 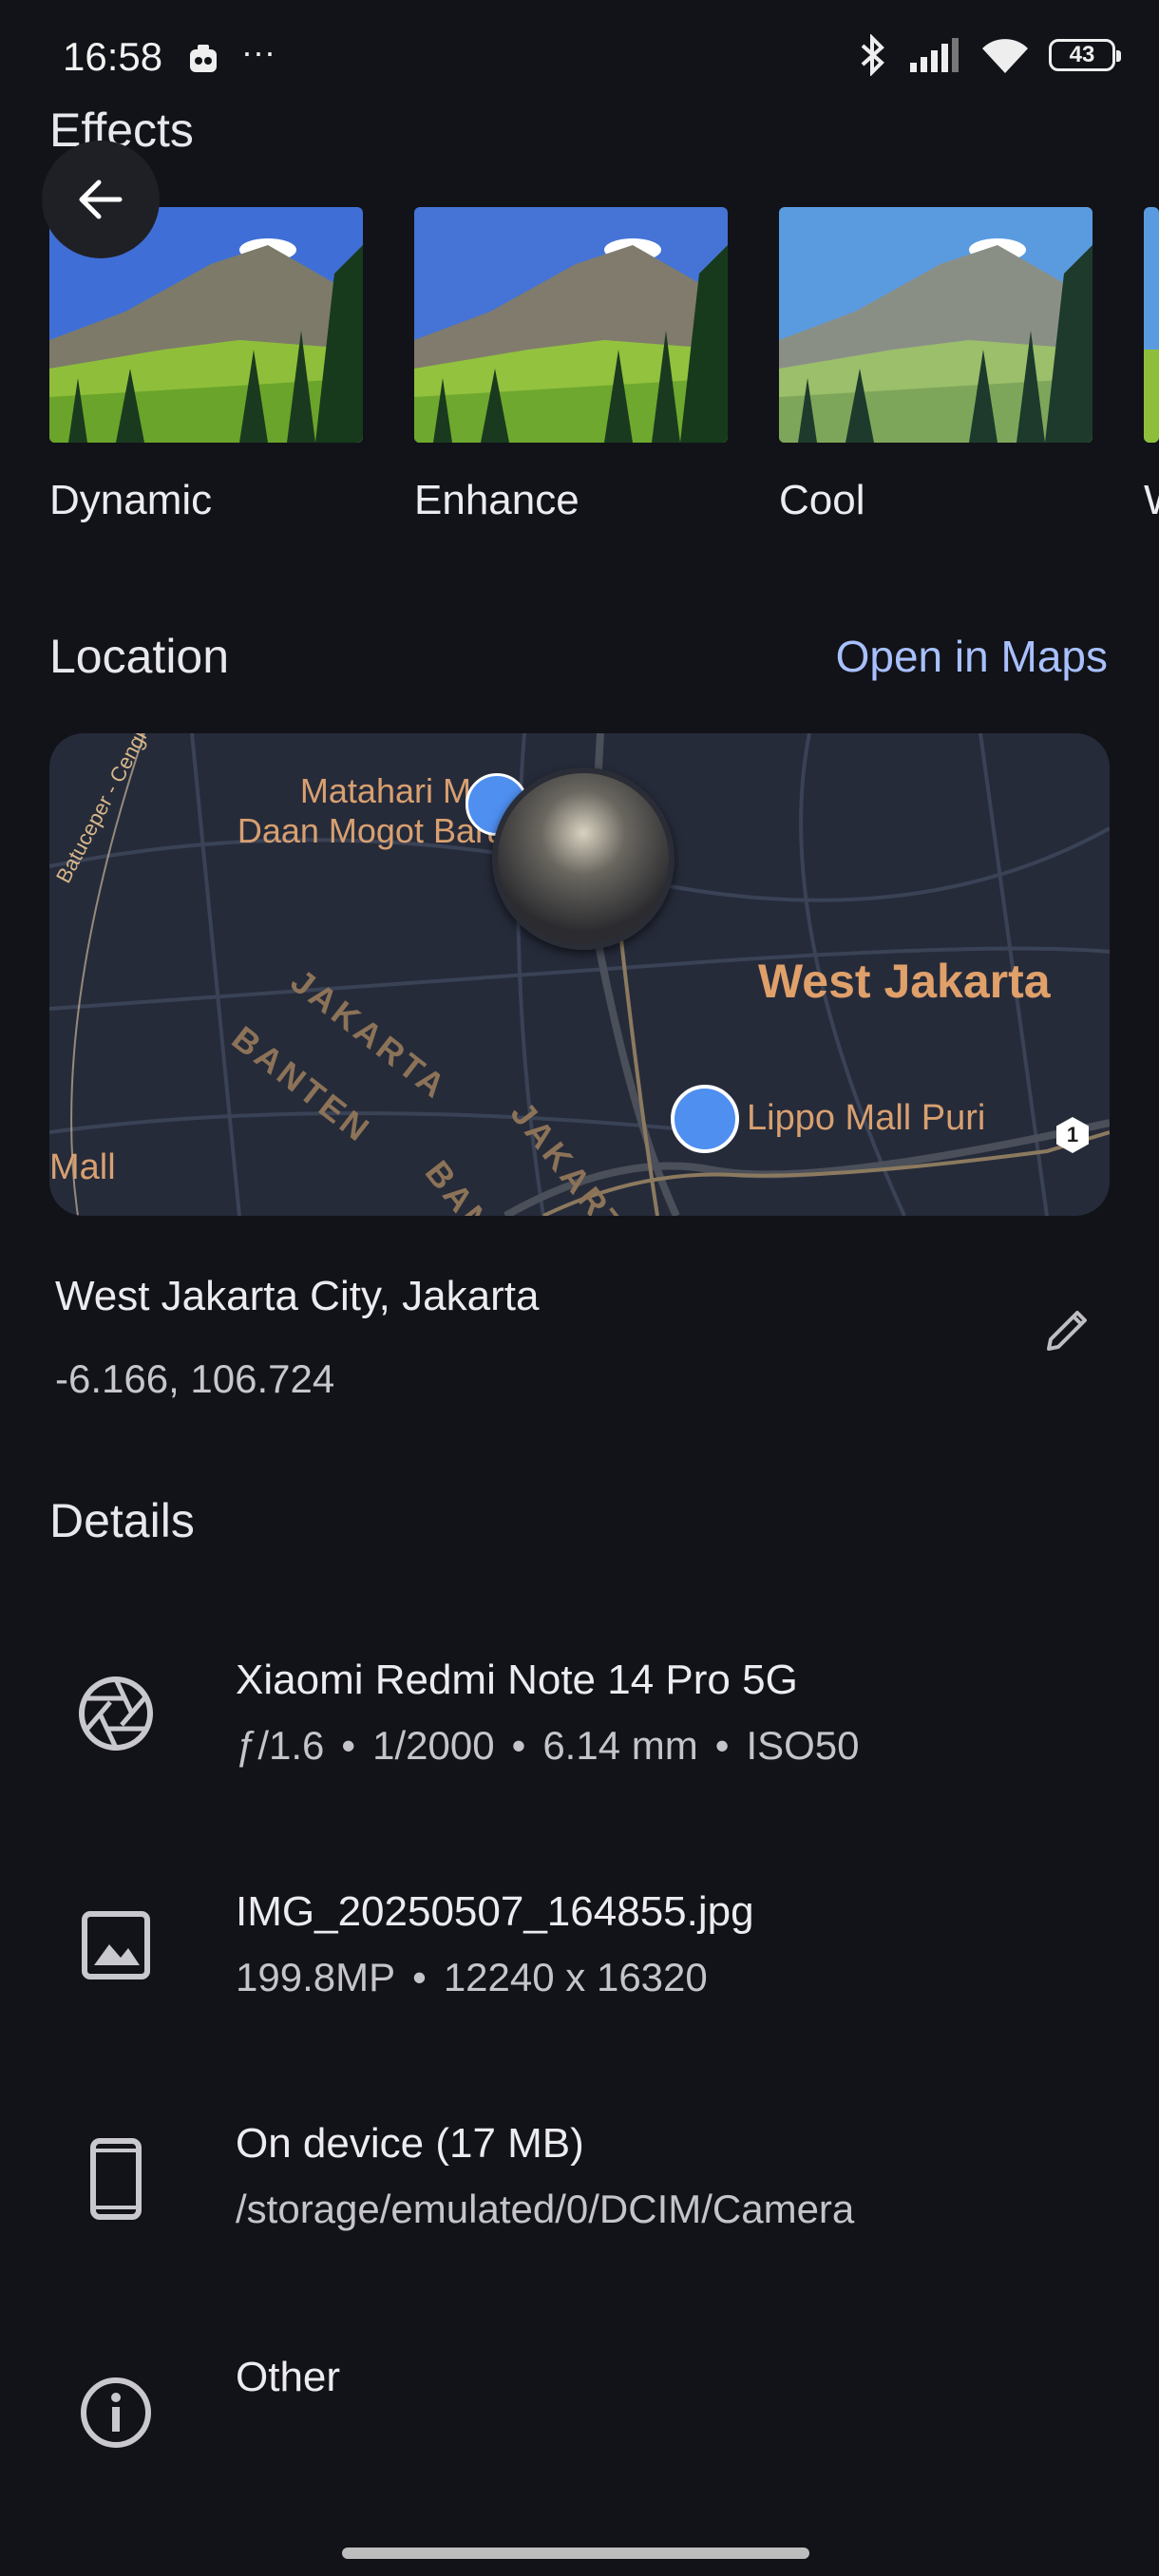 I want to click on location-title: Location, so click(x=139, y=656).